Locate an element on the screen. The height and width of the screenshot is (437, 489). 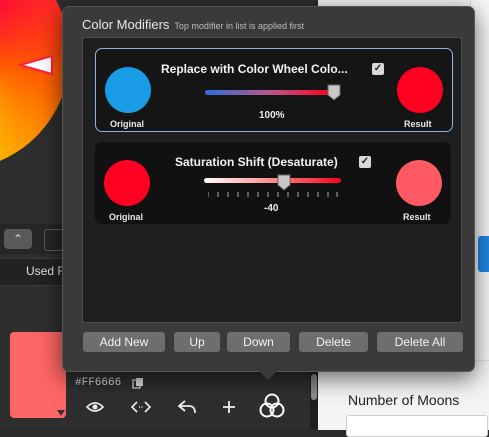
popover-subtitle: Top modifier in list is applied first is located at coordinates (239, 26).